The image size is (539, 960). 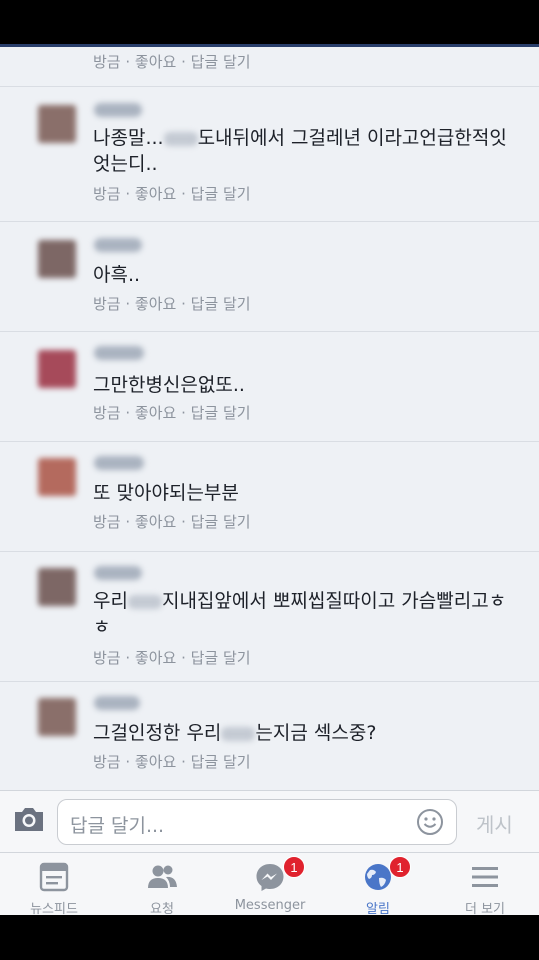 What do you see at coordinates (117, 275) in the screenshot?
I see `comment-text: 아흑..` at bounding box center [117, 275].